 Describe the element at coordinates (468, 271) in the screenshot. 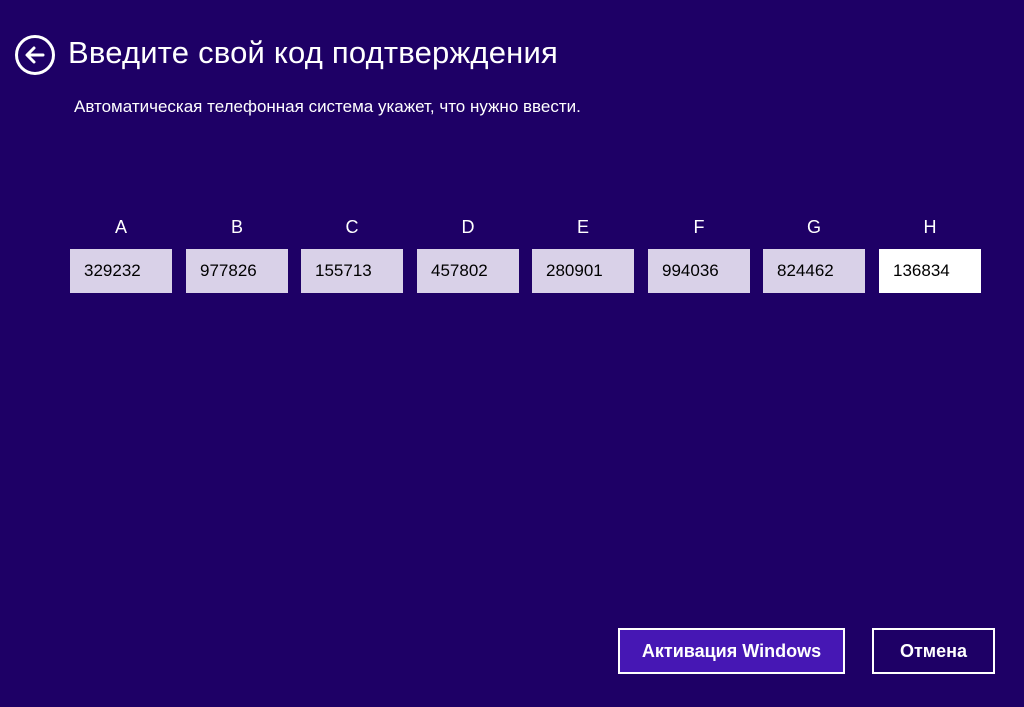

I see `code-field: 457802` at that location.